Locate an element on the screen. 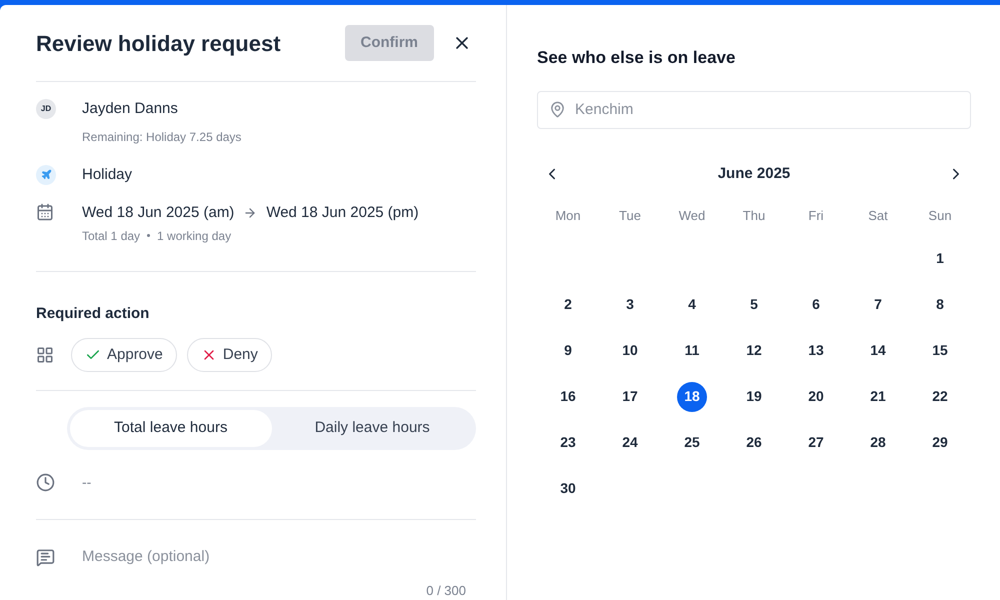 This screenshot has width=1000, height=600. end-date: Wed 18 Jun 2025 (pm) is located at coordinates (342, 213).